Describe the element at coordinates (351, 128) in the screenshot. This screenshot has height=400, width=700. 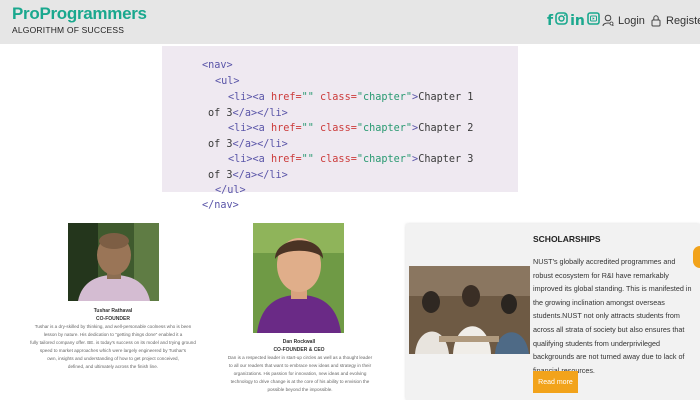
I see `code-line: <li><a href="" class="chapter">Chapter 2` at that location.